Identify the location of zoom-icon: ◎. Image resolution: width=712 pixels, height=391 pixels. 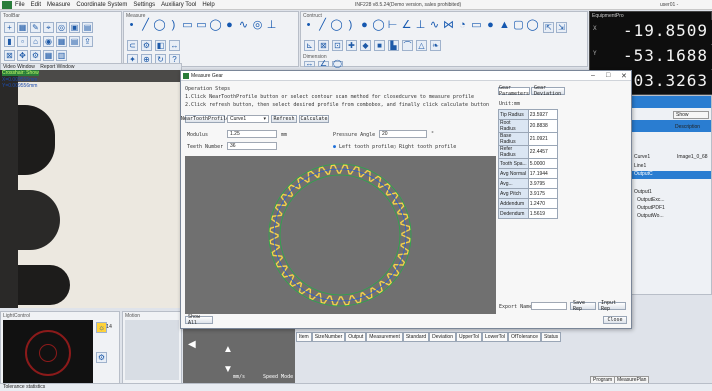
(61, 27).